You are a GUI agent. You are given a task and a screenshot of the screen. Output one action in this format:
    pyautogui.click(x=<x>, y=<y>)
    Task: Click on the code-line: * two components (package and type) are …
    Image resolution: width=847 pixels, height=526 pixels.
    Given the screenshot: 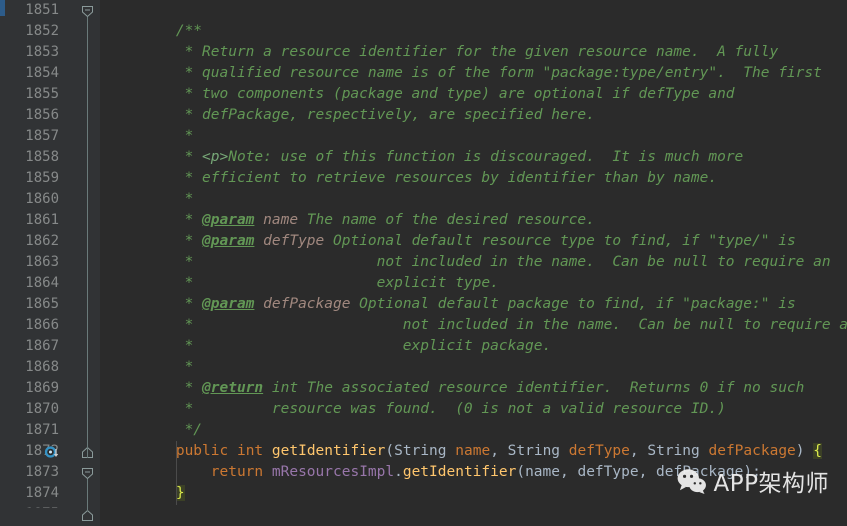 What is the action you would take?
    pyautogui.click(x=473, y=94)
    